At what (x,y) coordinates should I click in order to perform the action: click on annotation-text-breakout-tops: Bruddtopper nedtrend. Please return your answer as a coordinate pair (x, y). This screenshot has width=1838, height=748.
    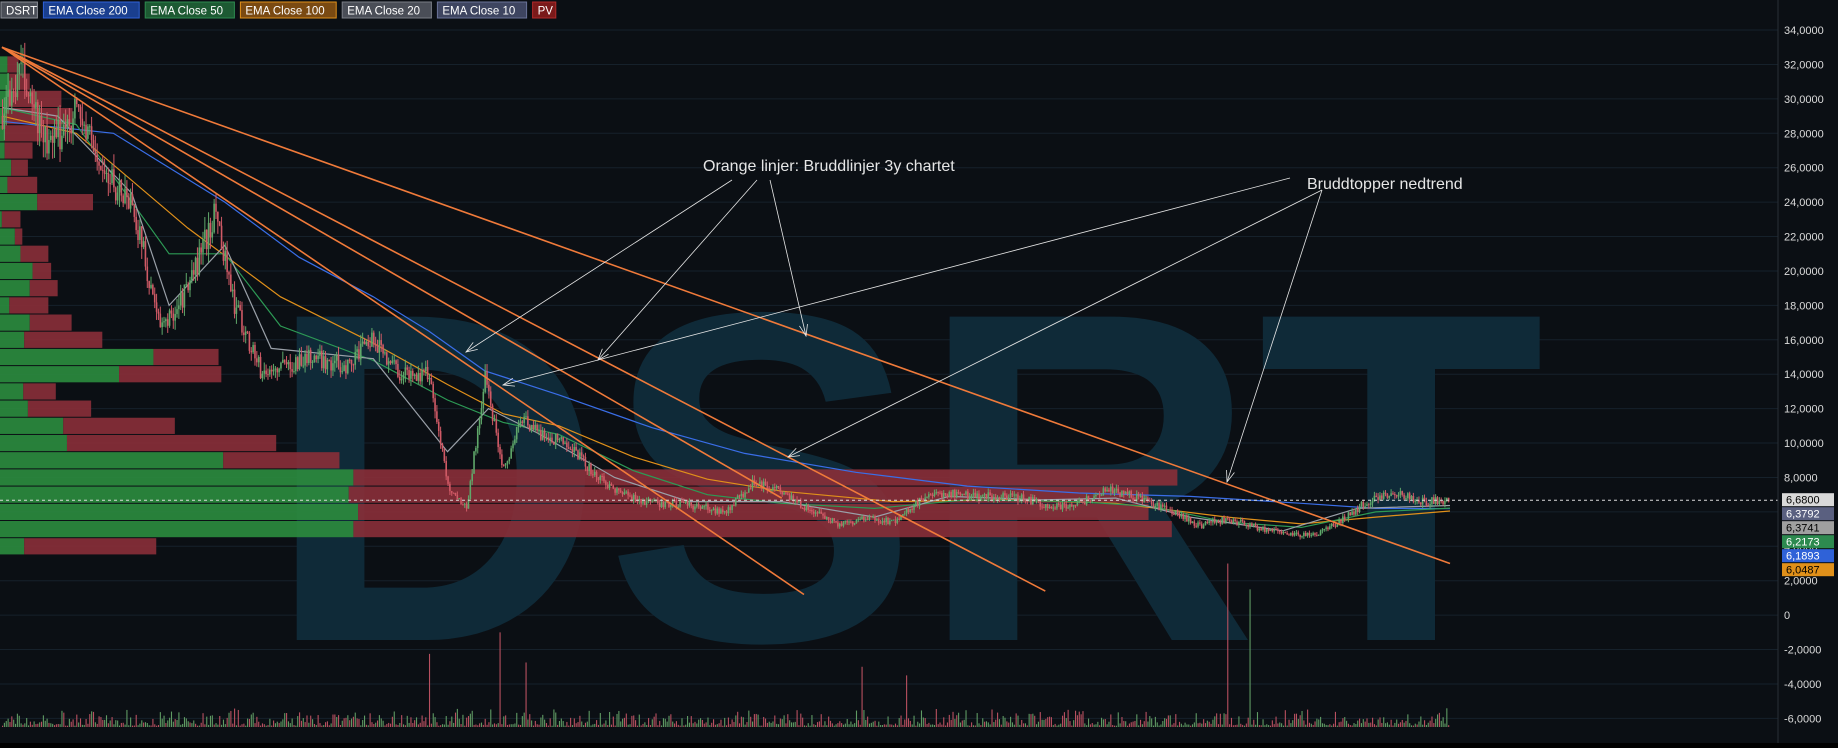
    Looking at the image, I should click on (1385, 184).